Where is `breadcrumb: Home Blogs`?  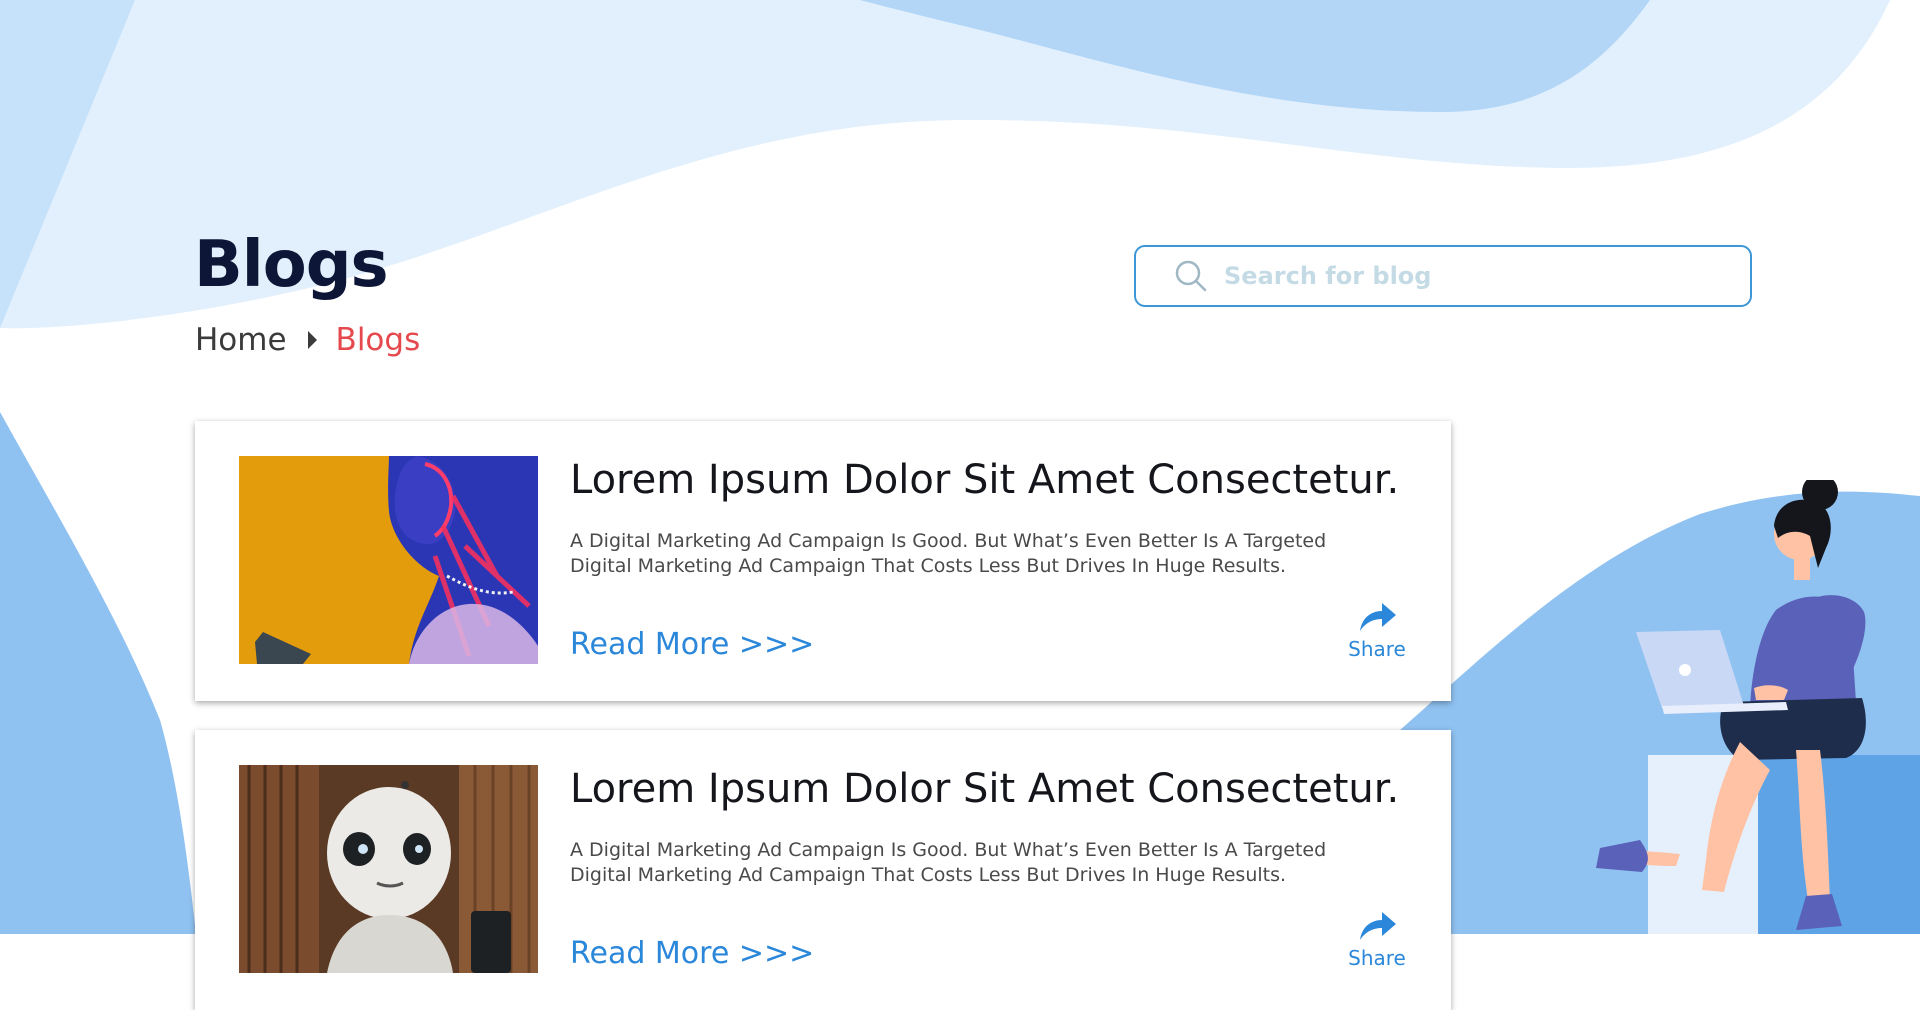 breadcrumb: Home Blogs is located at coordinates (307, 340).